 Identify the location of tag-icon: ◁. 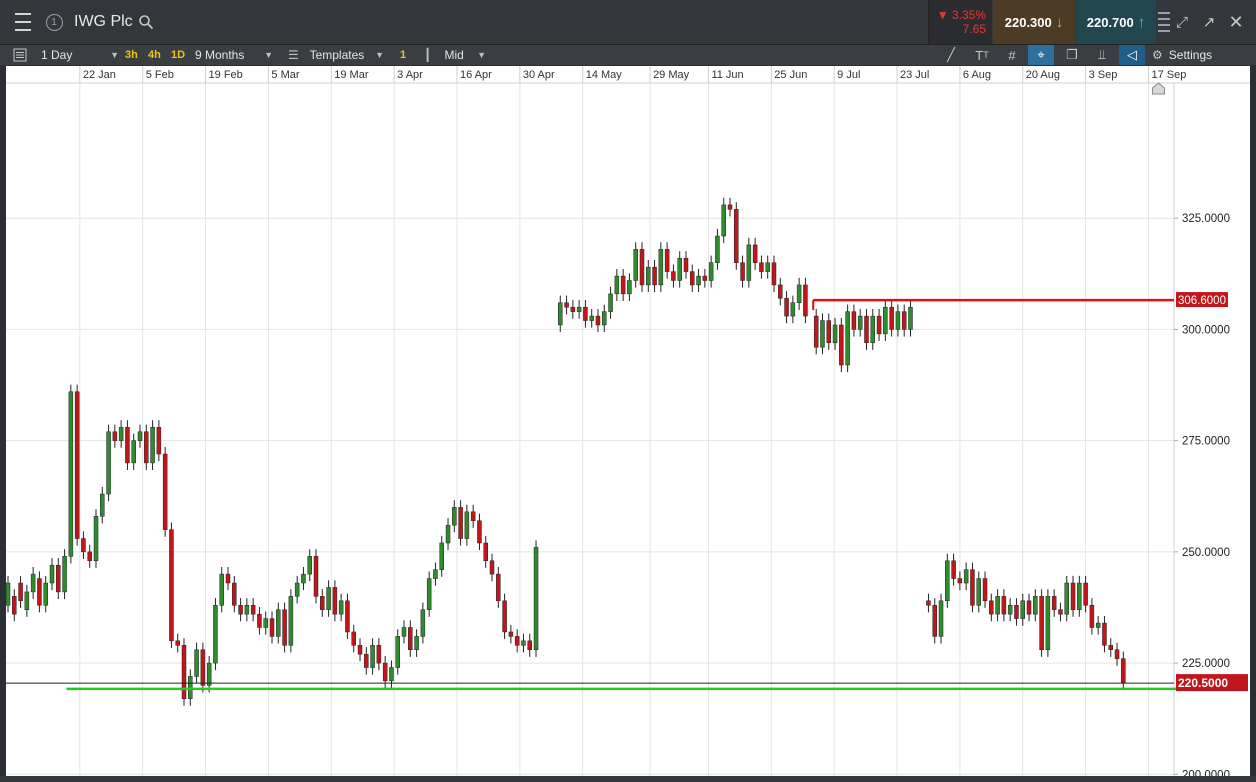
(1132, 55).